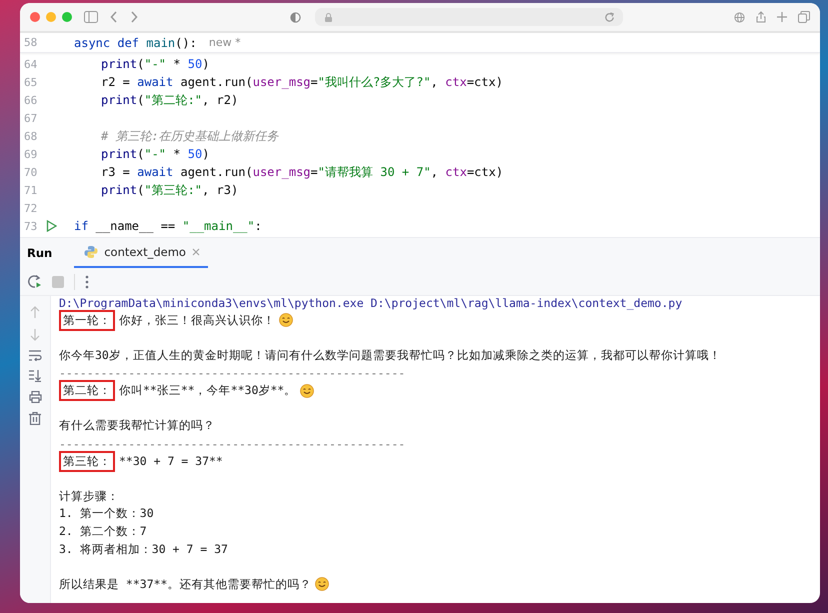 This screenshot has width=828, height=613. I want to click on code-line: print("第二轮:", r2), so click(169, 100).